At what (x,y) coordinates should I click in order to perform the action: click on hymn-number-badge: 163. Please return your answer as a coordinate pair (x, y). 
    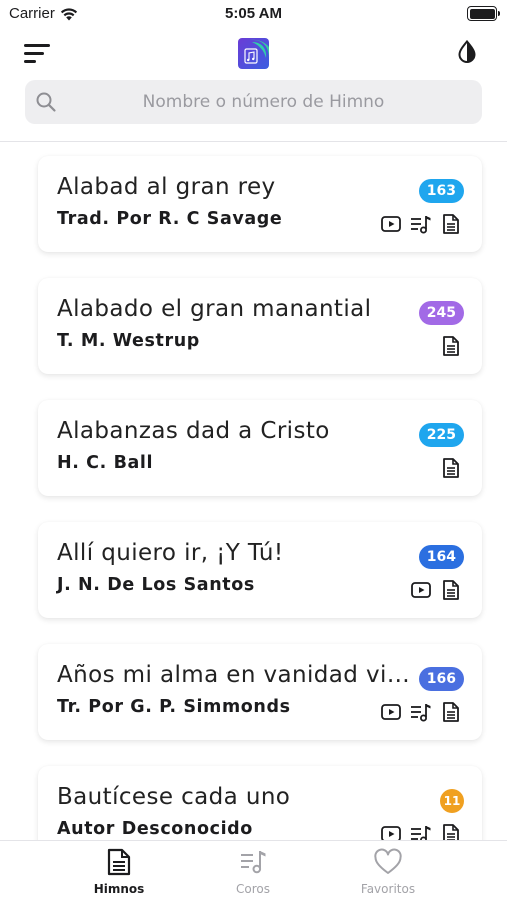
    Looking at the image, I should click on (441, 191).